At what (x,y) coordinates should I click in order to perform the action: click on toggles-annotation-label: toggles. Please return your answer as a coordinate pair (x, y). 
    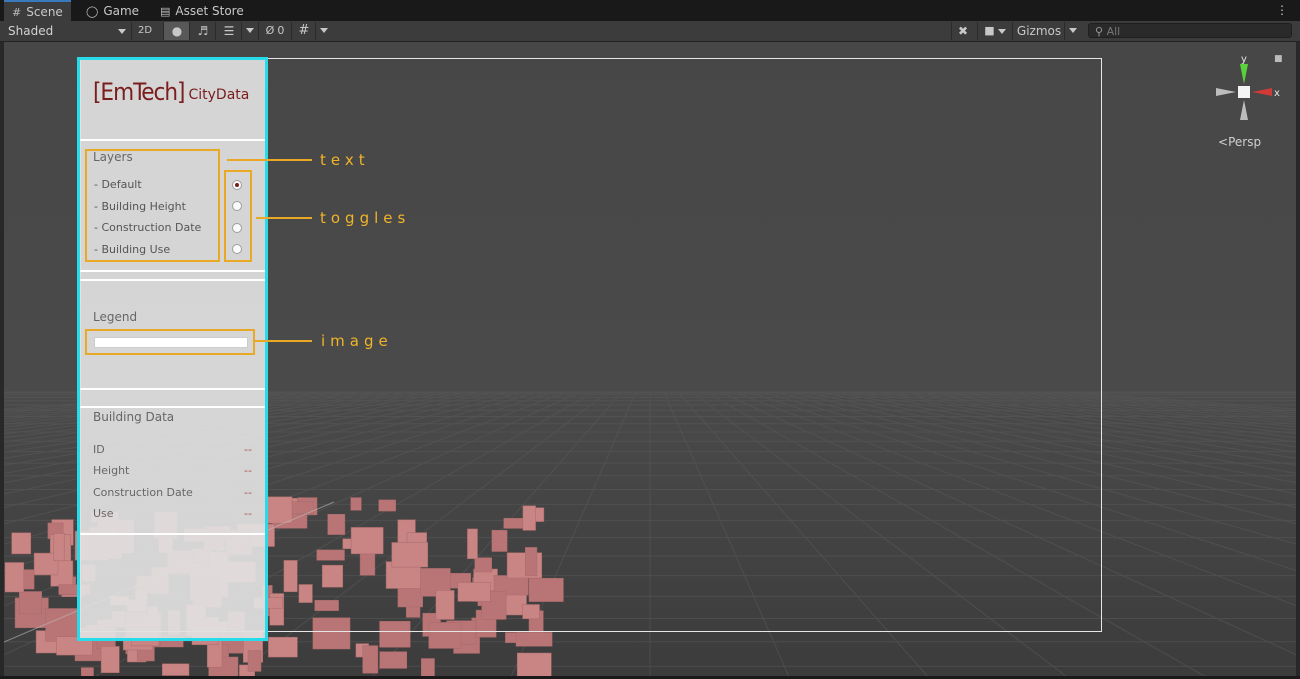
    Looking at the image, I should click on (365, 218).